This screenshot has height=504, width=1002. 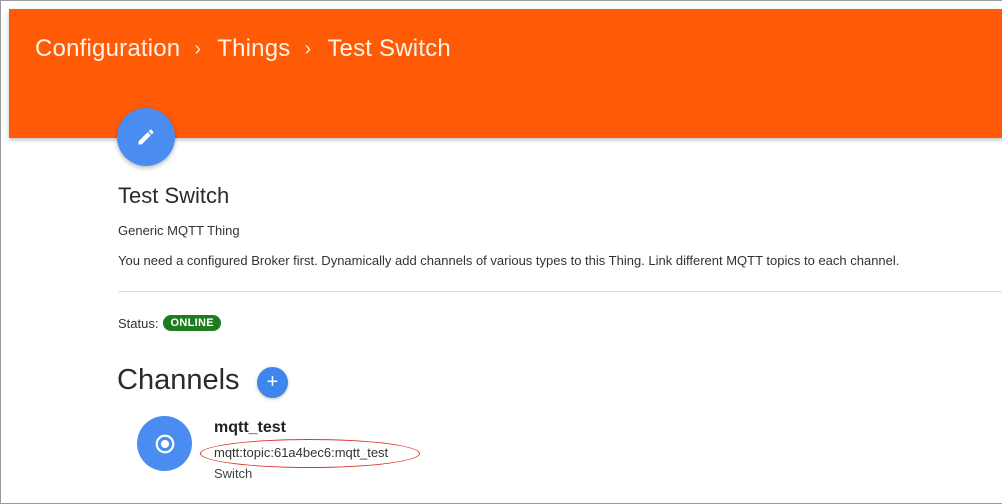 I want to click on channels-heading: Channels, so click(x=178, y=380).